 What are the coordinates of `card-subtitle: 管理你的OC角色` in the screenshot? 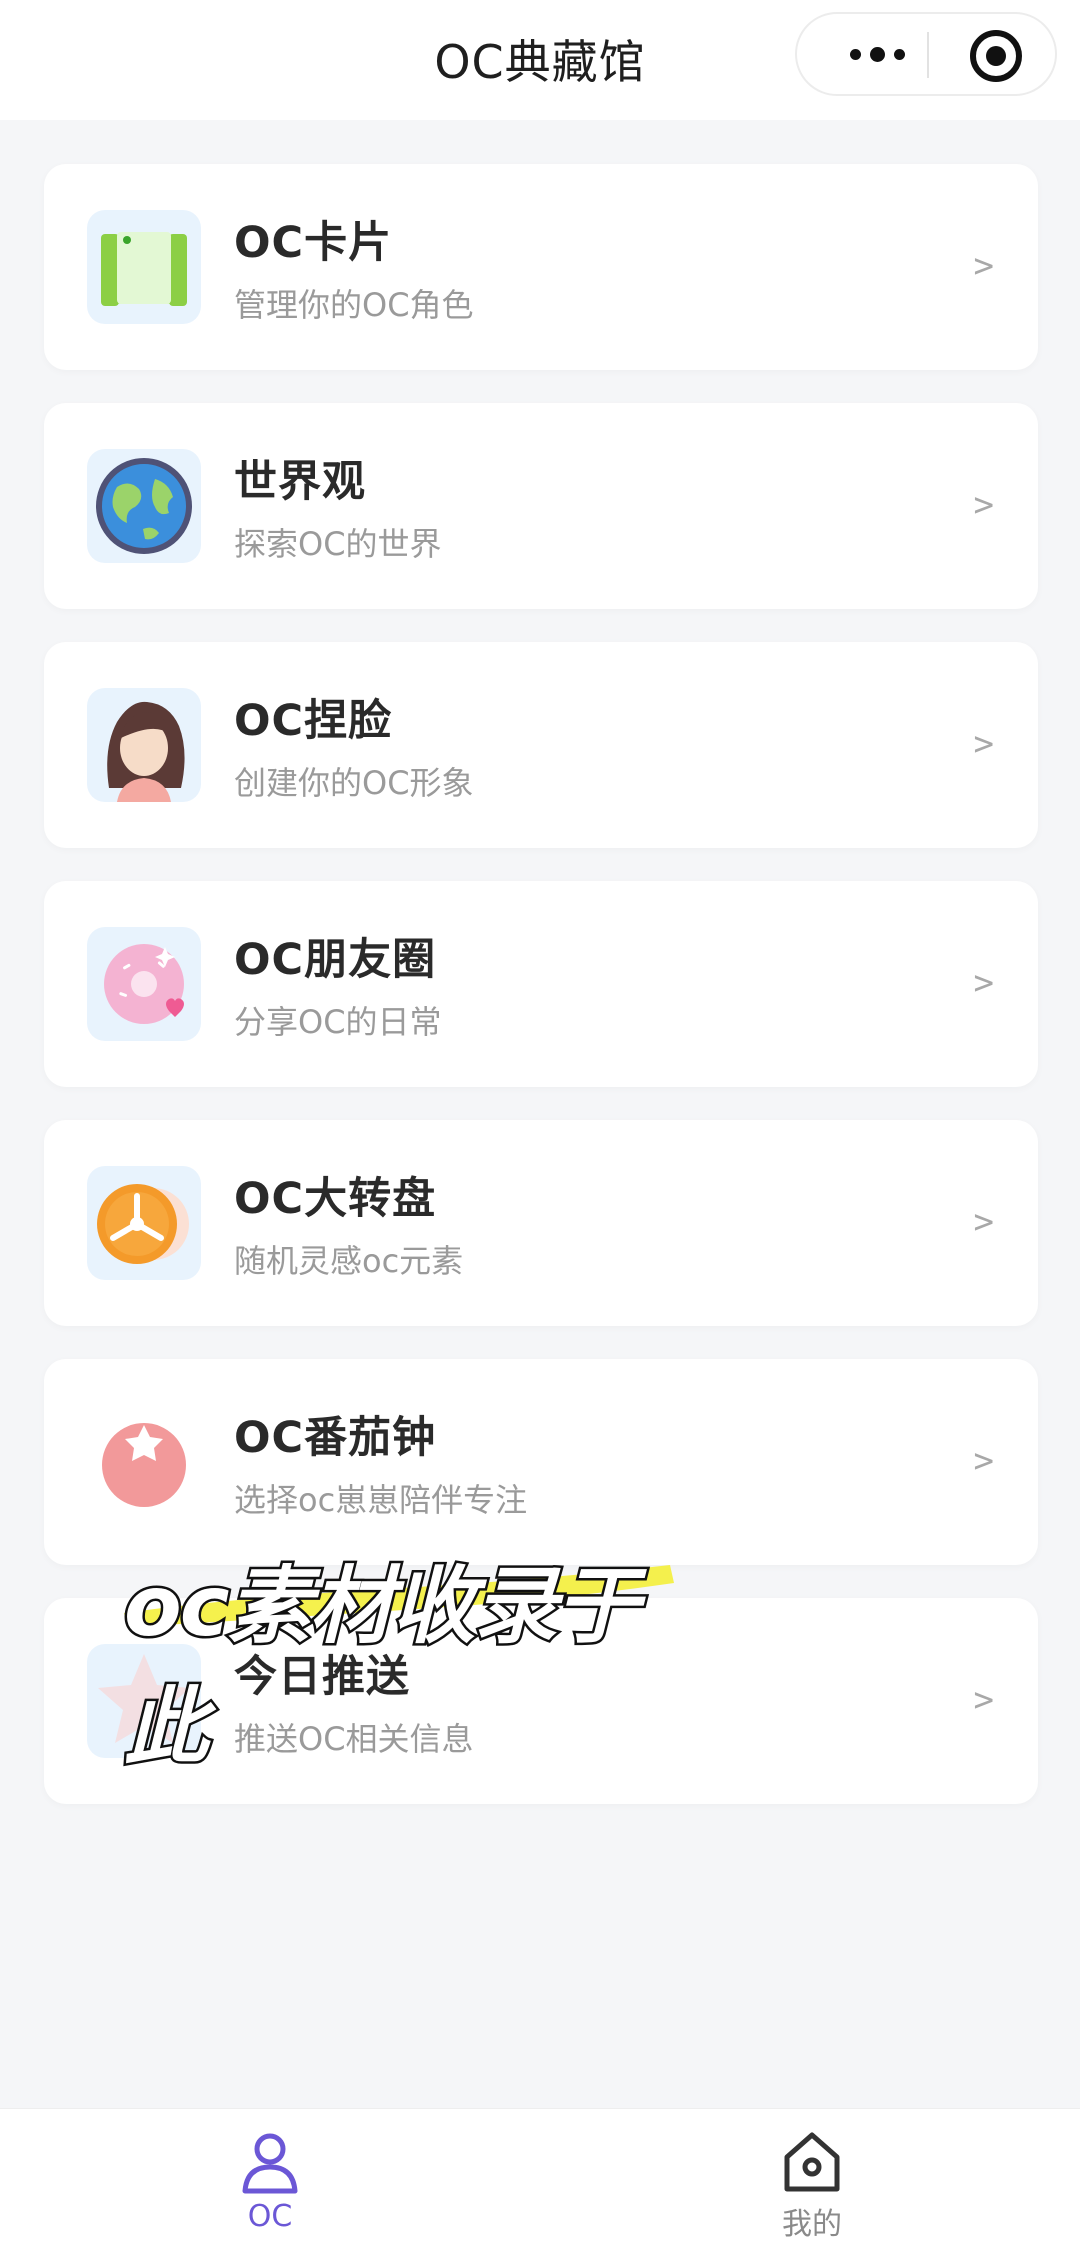 It's located at (354, 305).